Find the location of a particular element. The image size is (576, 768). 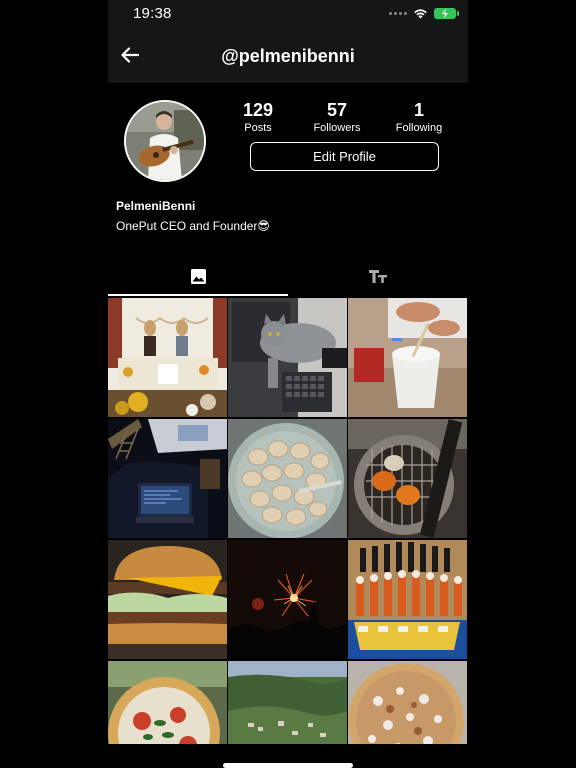

stat-posts: 129 Posts is located at coordinates (258, 117).